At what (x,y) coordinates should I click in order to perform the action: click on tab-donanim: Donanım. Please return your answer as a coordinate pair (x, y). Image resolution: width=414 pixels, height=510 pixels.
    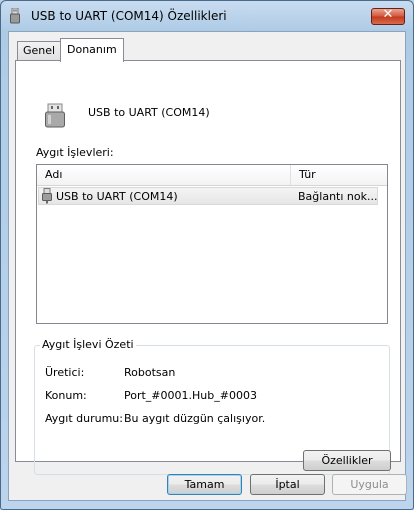
    Looking at the image, I should click on (92, 50).